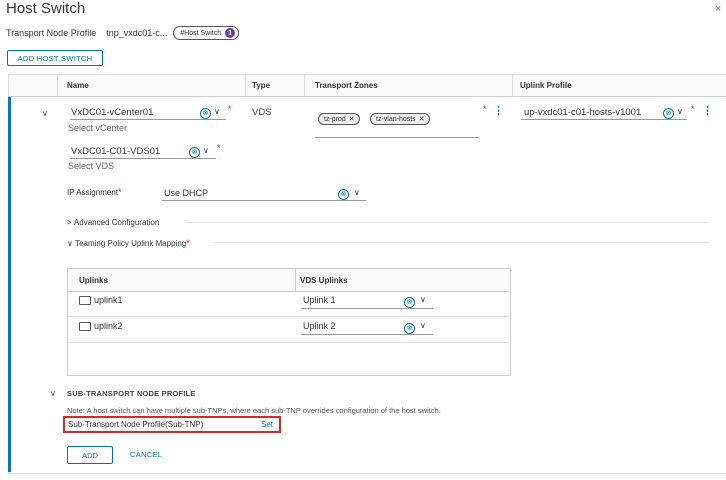 The width and height of the screenshot is (726, 480). Describe the element at coordinates (604, 119) in the screenshot. I see `uplink-profile-underline` at that location.